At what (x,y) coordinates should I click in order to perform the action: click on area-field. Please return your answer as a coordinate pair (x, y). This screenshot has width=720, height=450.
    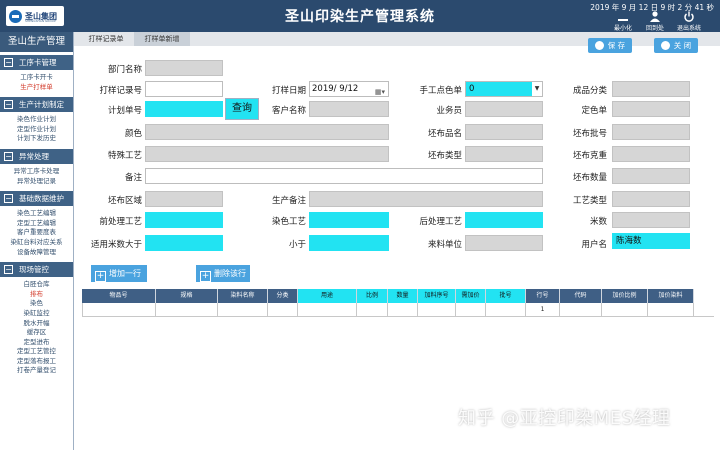
    Looking at the image, I should click on (184, 199).